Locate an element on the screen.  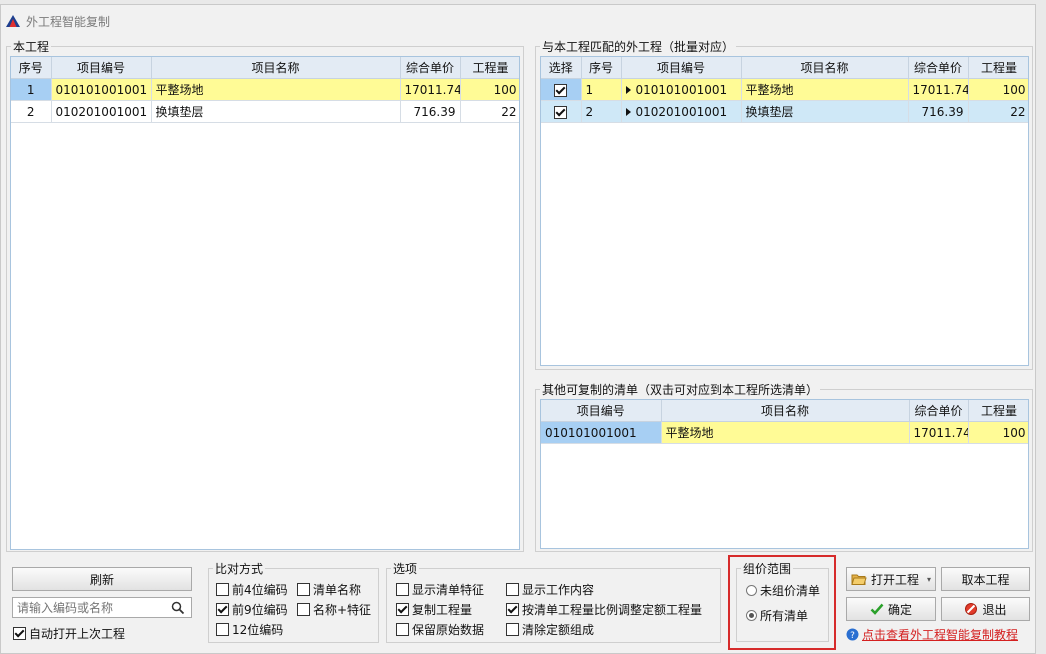
other-grid-header: 项目编号 项目名称 综合单价 工程量 is located at coordinates (784, 411).